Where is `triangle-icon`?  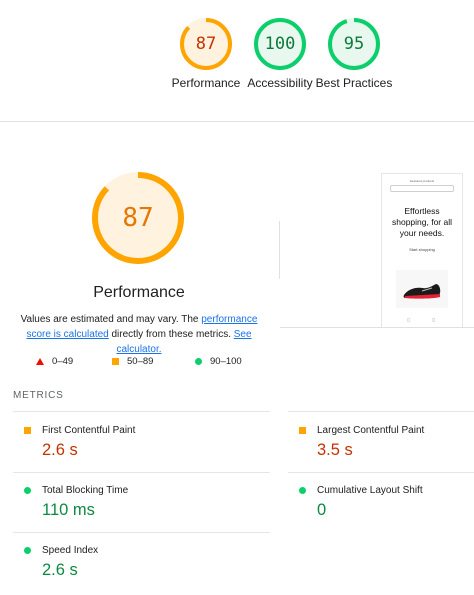
triangle-icon is located at coordinates (40, 361).